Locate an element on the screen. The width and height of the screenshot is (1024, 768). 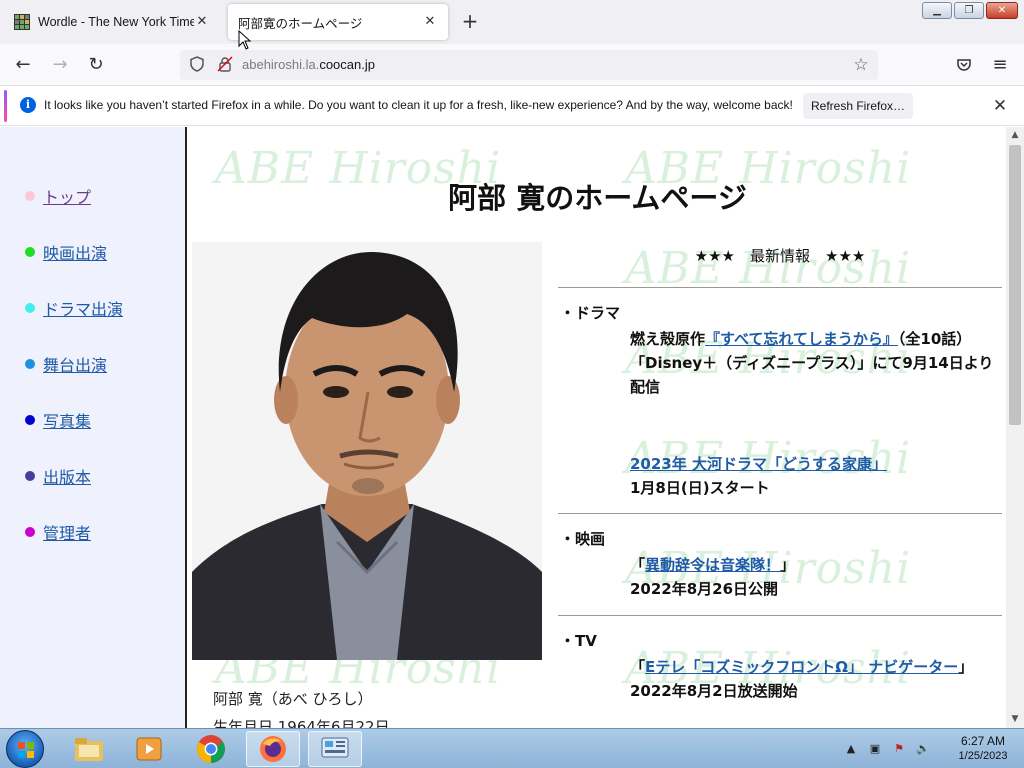
action-center-flag-icon: ⚑ is located at coordinates (899, 749).